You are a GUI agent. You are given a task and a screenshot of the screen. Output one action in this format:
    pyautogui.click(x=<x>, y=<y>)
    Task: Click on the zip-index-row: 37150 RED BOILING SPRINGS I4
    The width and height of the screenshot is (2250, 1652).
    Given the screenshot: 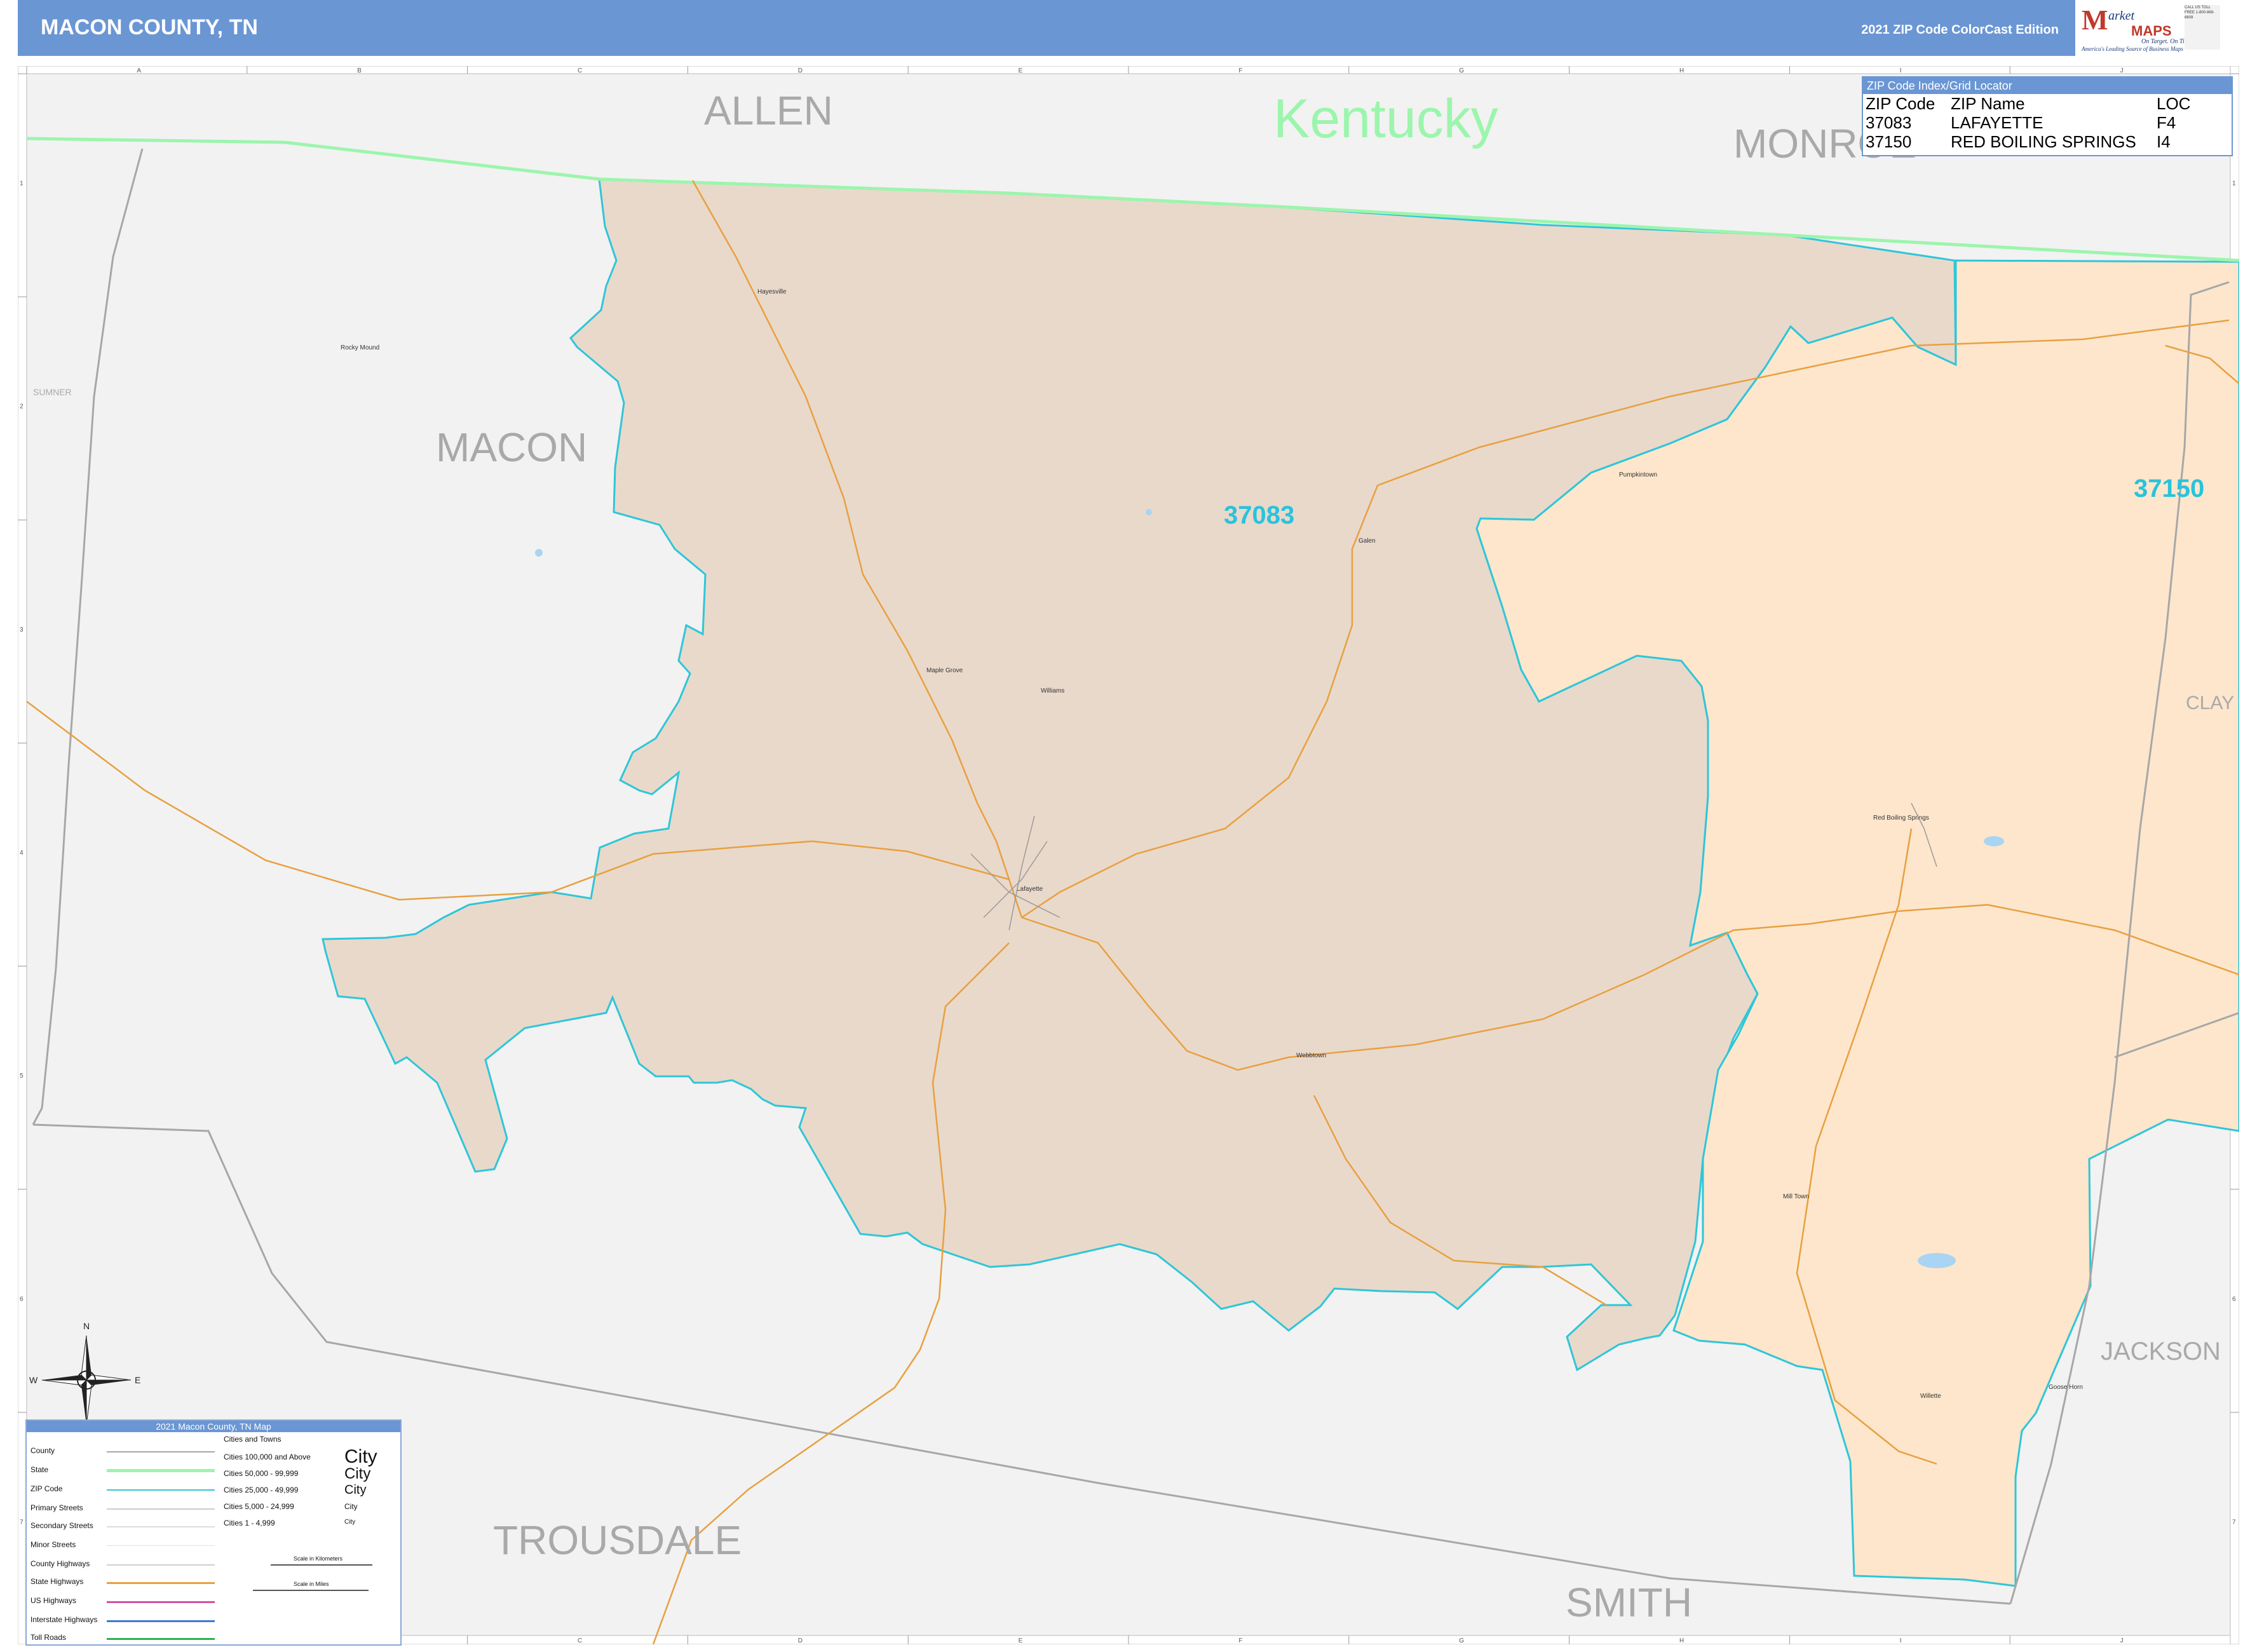 What is the action you would take?
    pyautogui.click(x=2047, y=141)
    